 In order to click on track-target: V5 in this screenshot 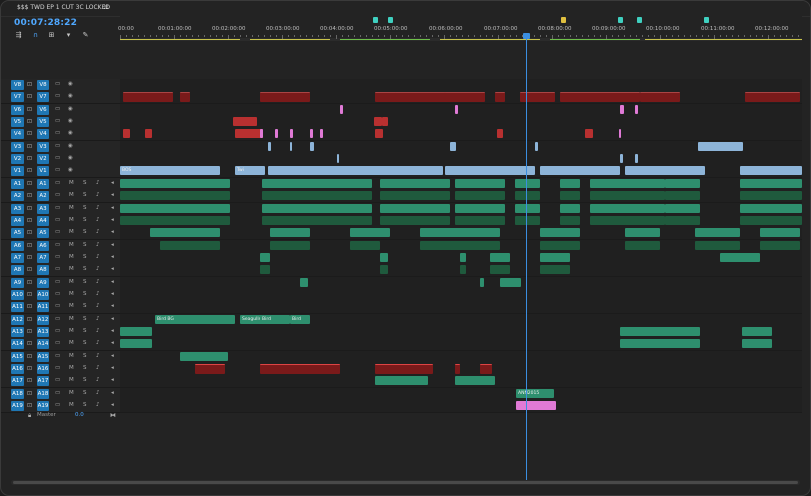, I will do `click(43, 122)`.